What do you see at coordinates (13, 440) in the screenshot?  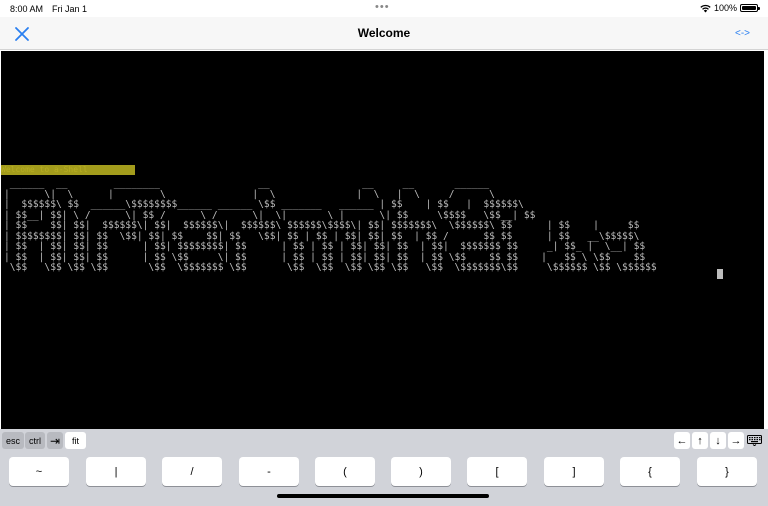 I see `esc-key: esc` at bounding box center [13, 440].